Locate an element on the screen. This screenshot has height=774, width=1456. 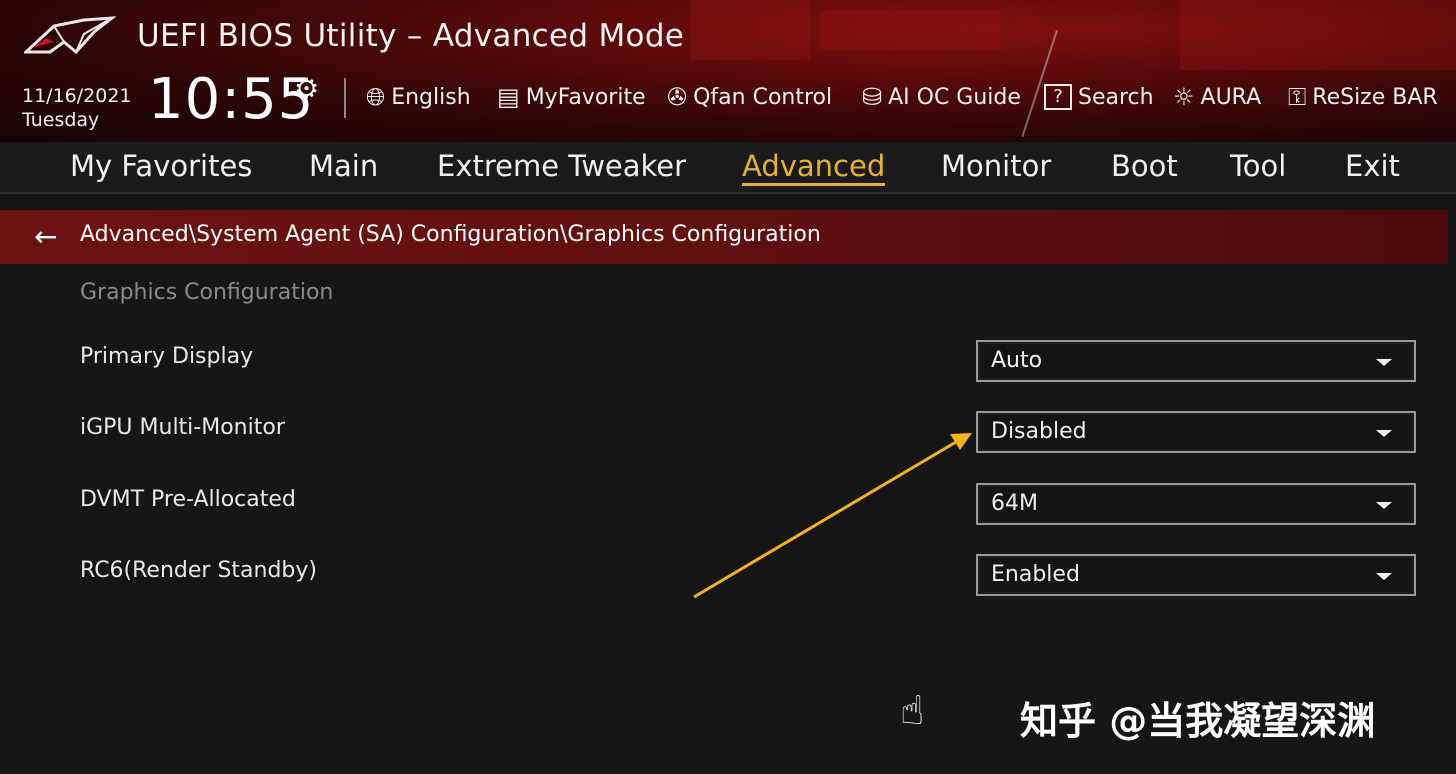
tab-my-favorites: My Favorites is located at coordinates (161, 166).